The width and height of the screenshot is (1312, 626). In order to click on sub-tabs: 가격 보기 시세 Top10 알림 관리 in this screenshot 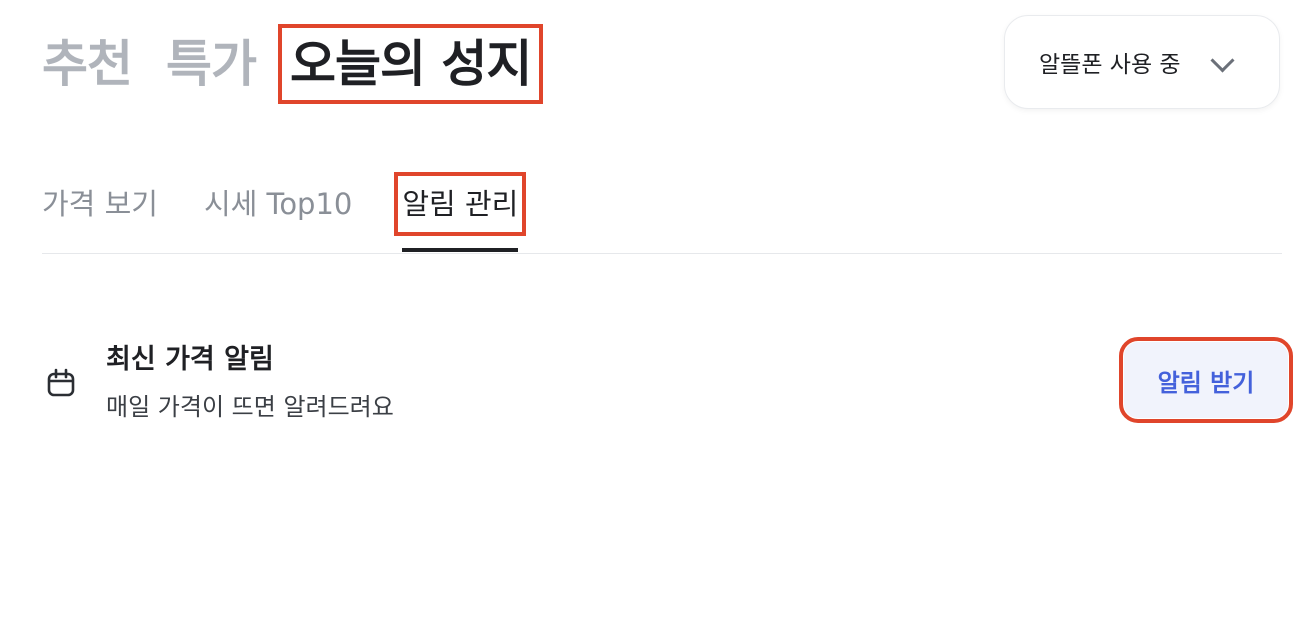, I will do `click(284, 204)`.